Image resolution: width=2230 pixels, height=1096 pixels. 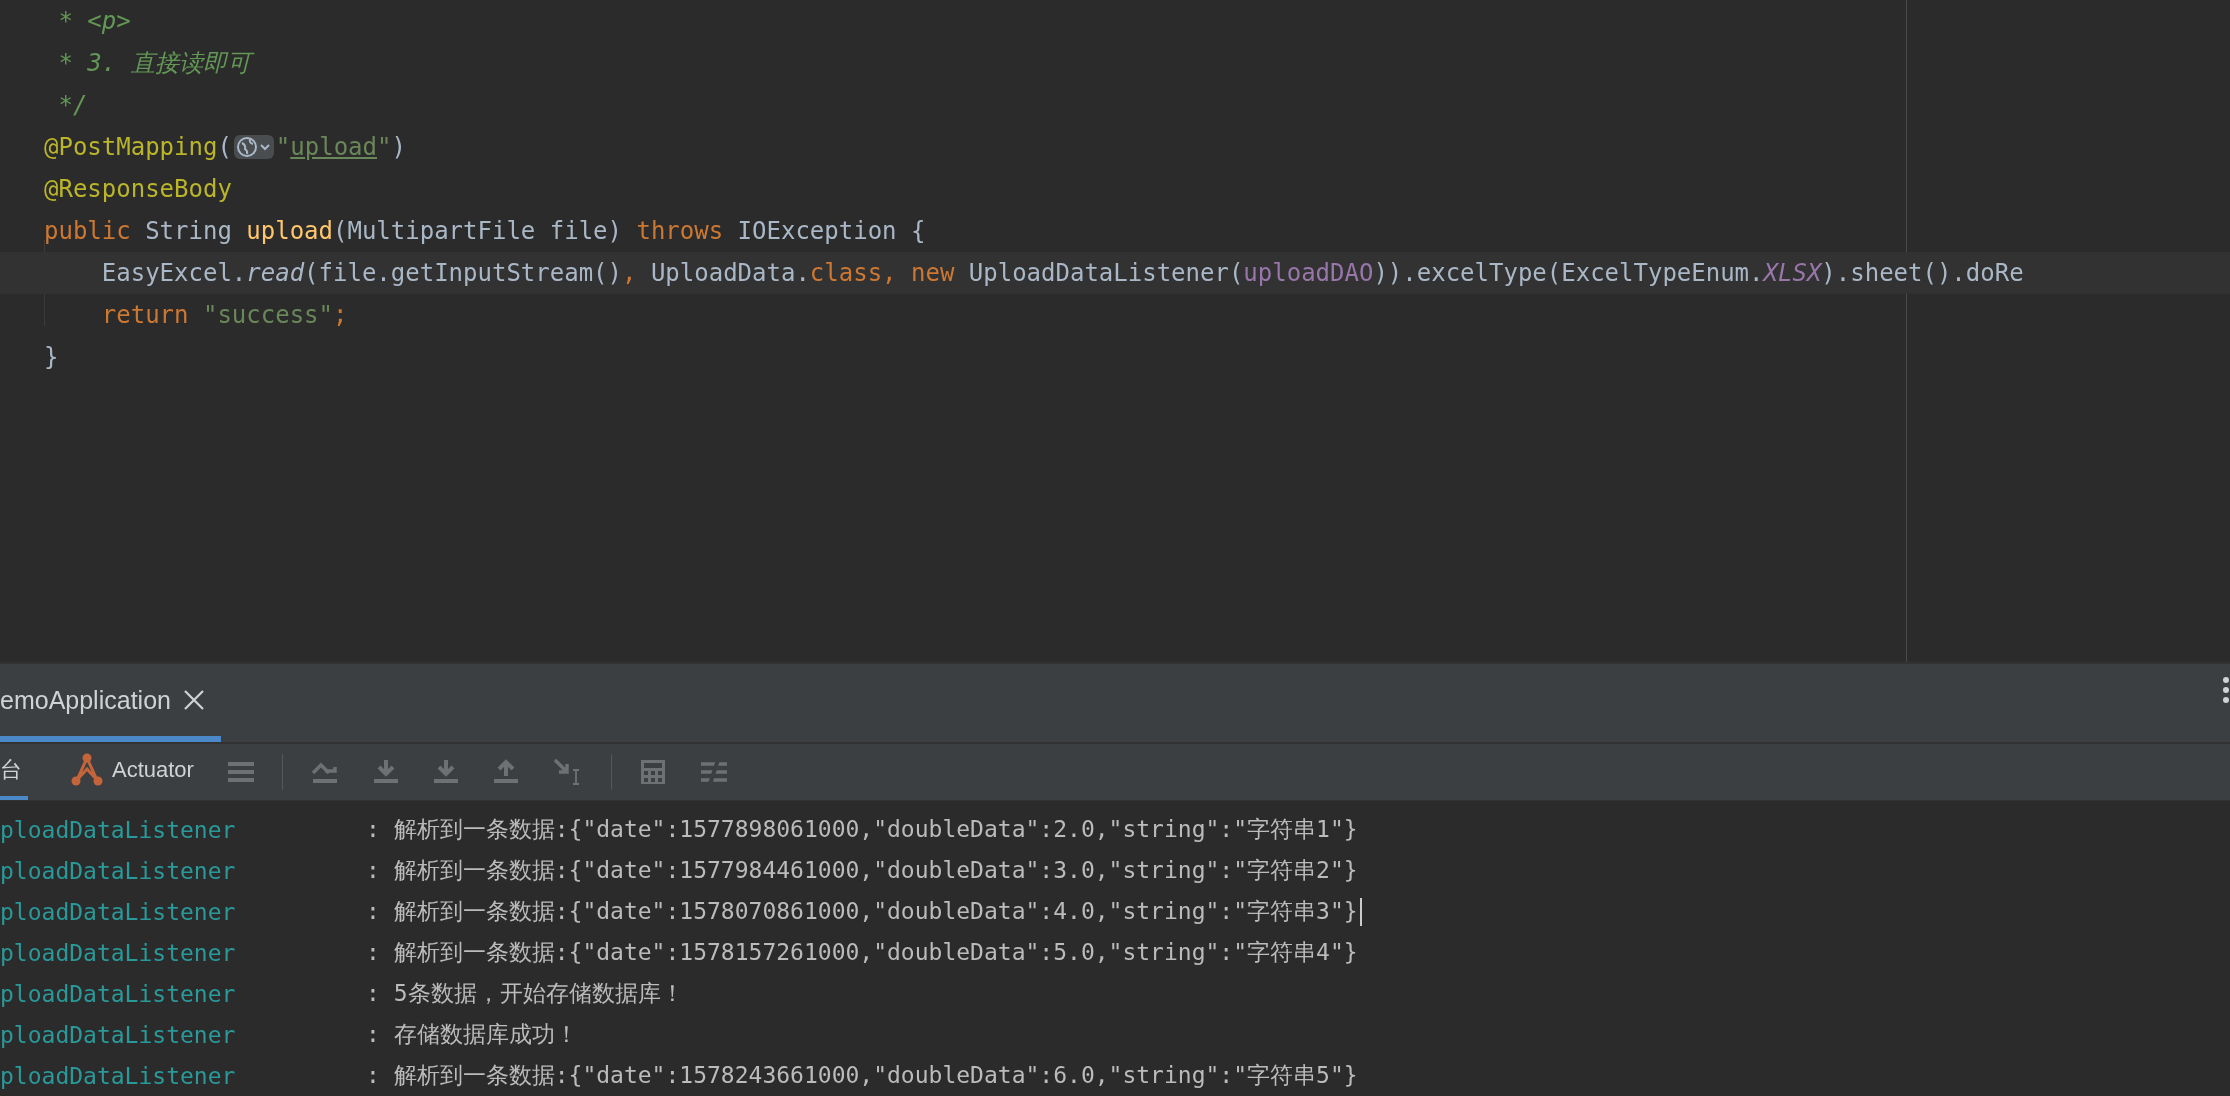 What do you see at coordinates (505, 772) in the screenshot?
I see `upload-icon` at bounding box center [505, 772].